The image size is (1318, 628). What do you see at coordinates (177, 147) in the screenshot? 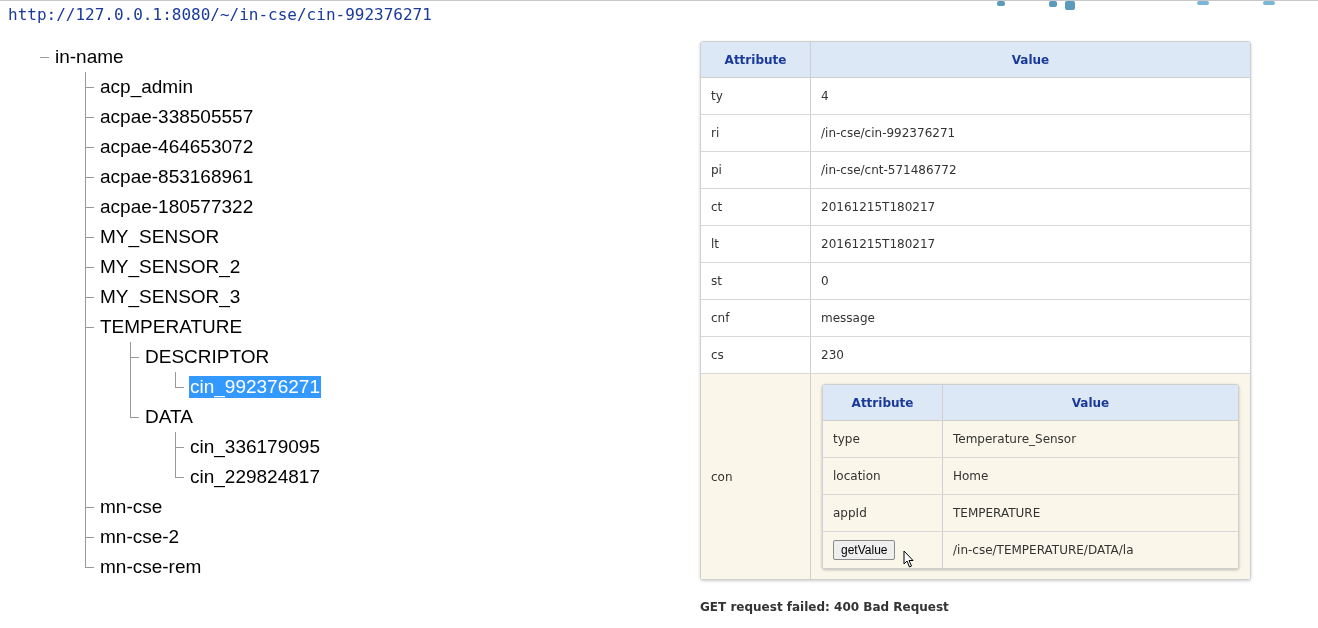
I see `tree-item: acpae-464653072` at bounding box center [177, 147].